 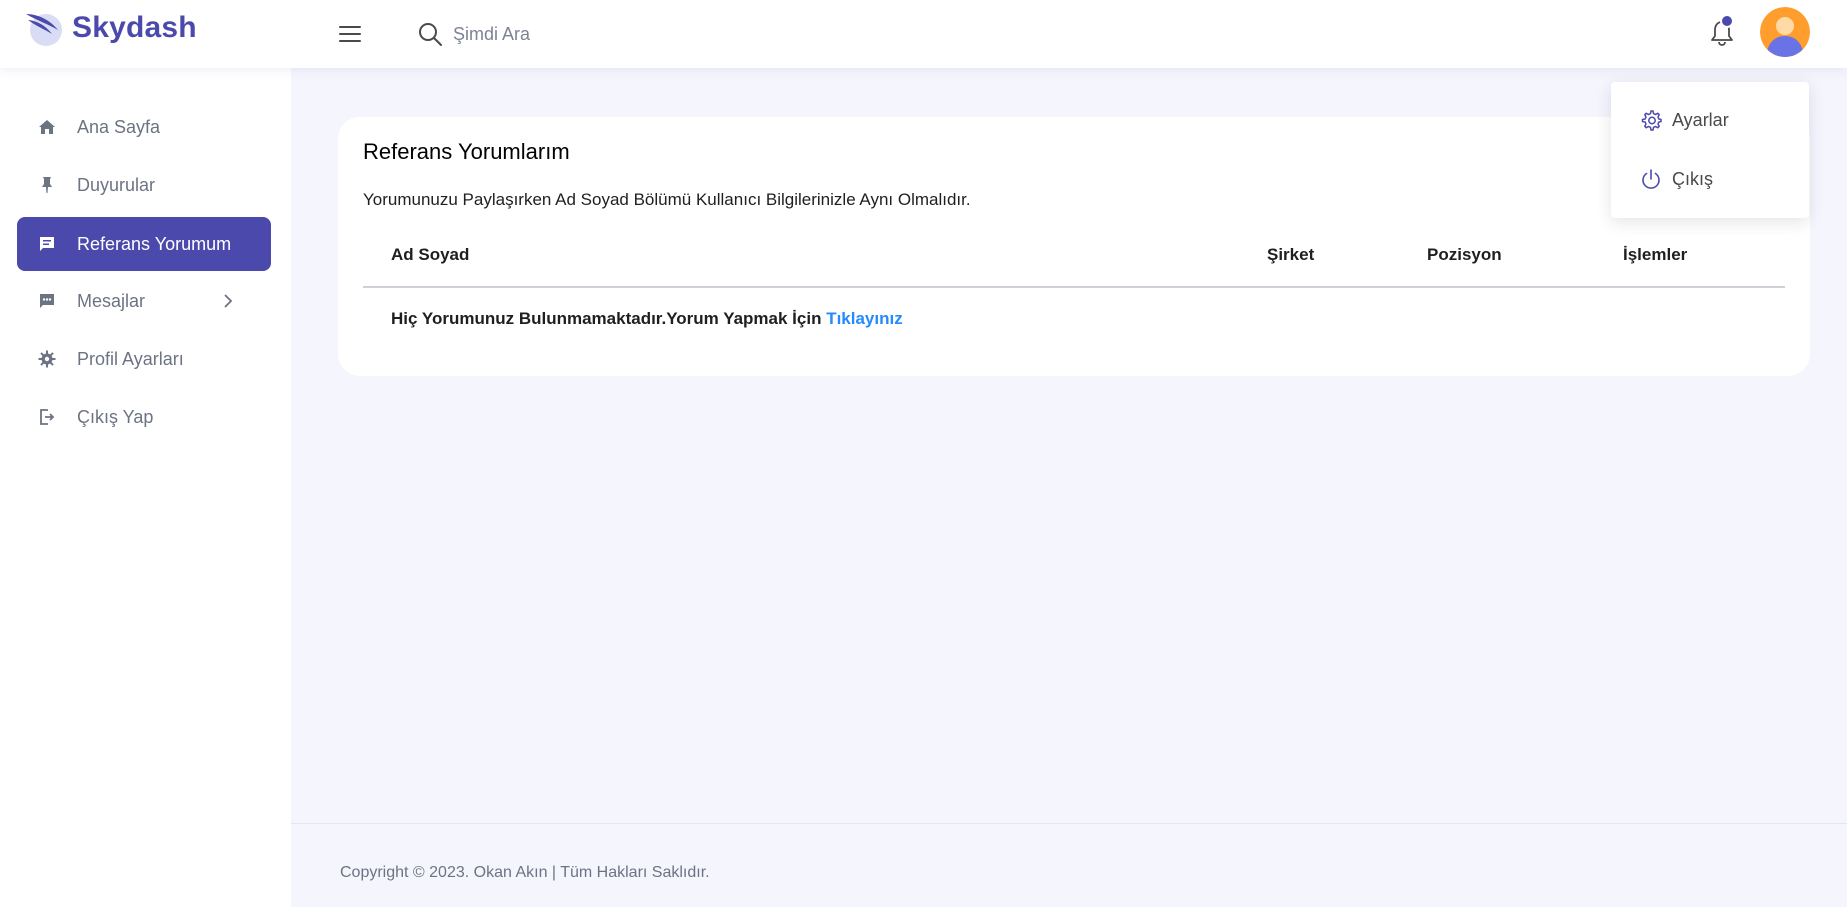 I want to click on sidebar-item-referans-yorumum: Referans Yorumum, so click(x=144, y=244).